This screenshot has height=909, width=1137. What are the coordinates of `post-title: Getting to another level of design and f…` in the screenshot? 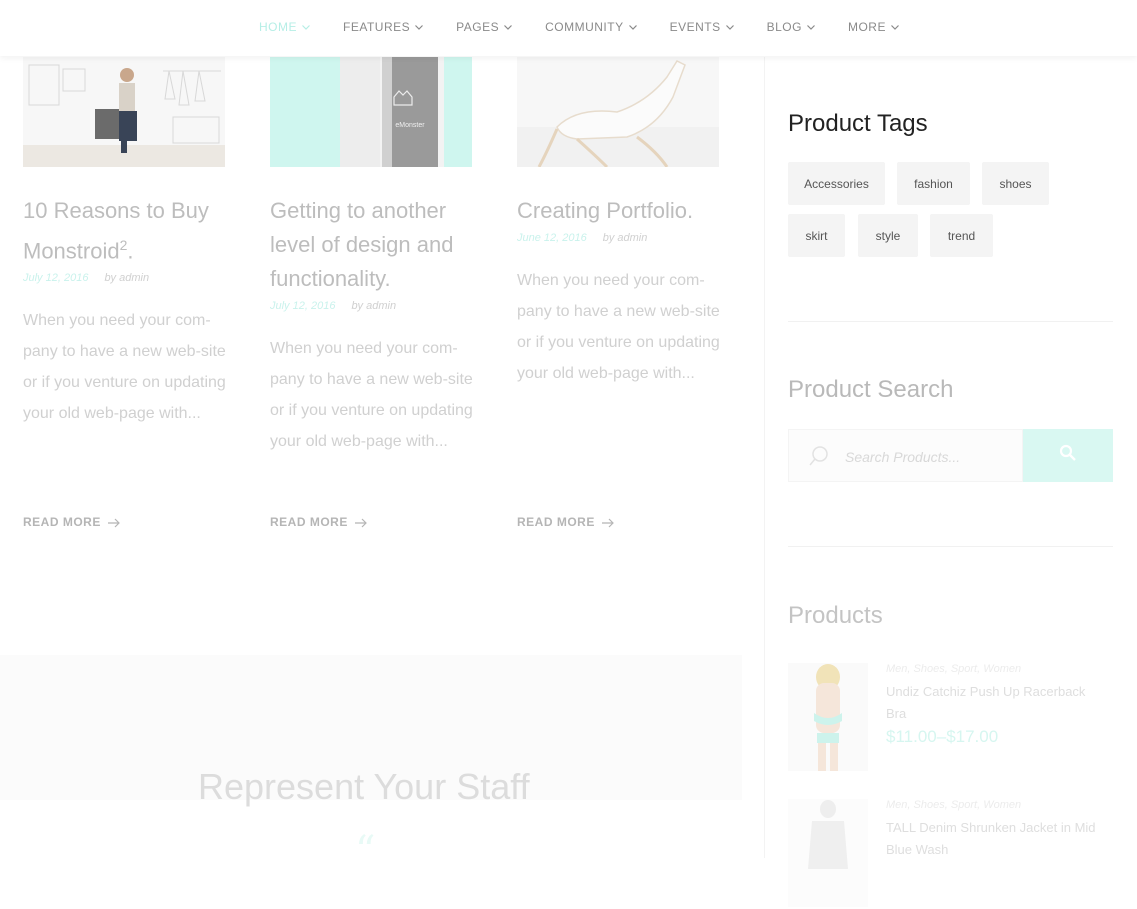 It's located at (372, 245).